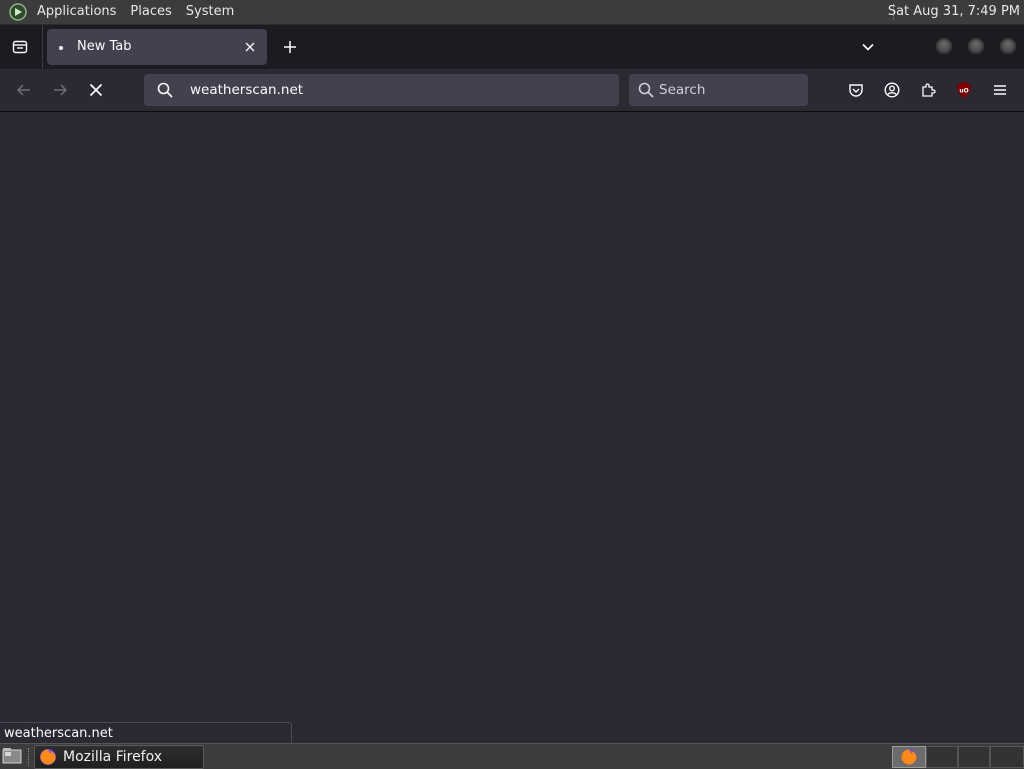 The height and width of the screenshot is (769, 1024). I want to click on taskbar-window-firefox: Mozilla Firefox, so click(119, 757).